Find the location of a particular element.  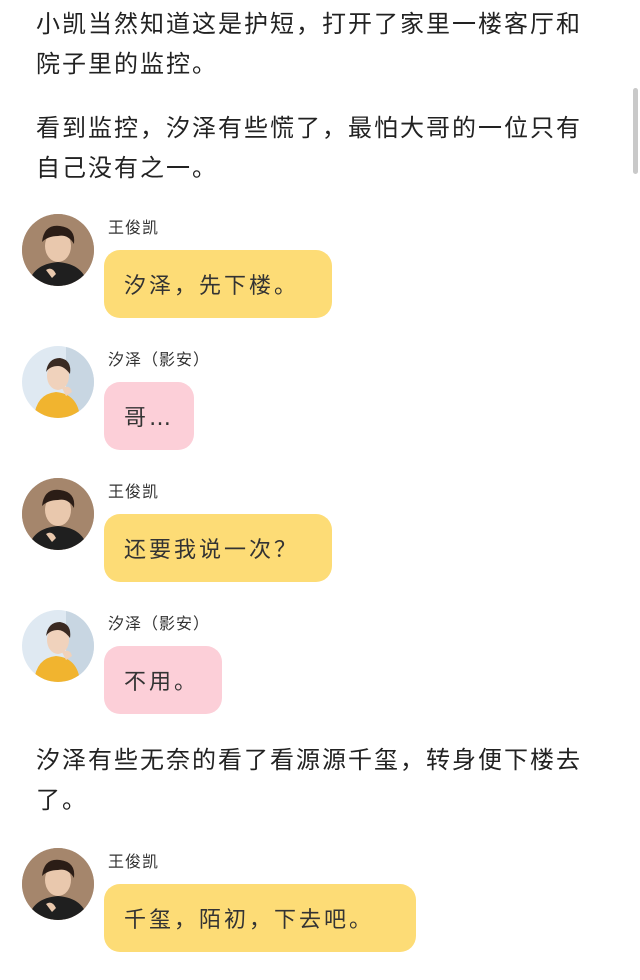

message-bubble: 汐泽，先下楼。 is located at coordinates (218, 284).